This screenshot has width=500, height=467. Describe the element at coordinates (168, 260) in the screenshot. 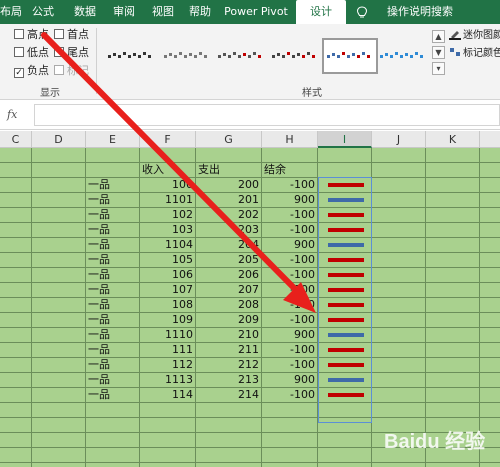

I see `cell-income: 105` at that location.